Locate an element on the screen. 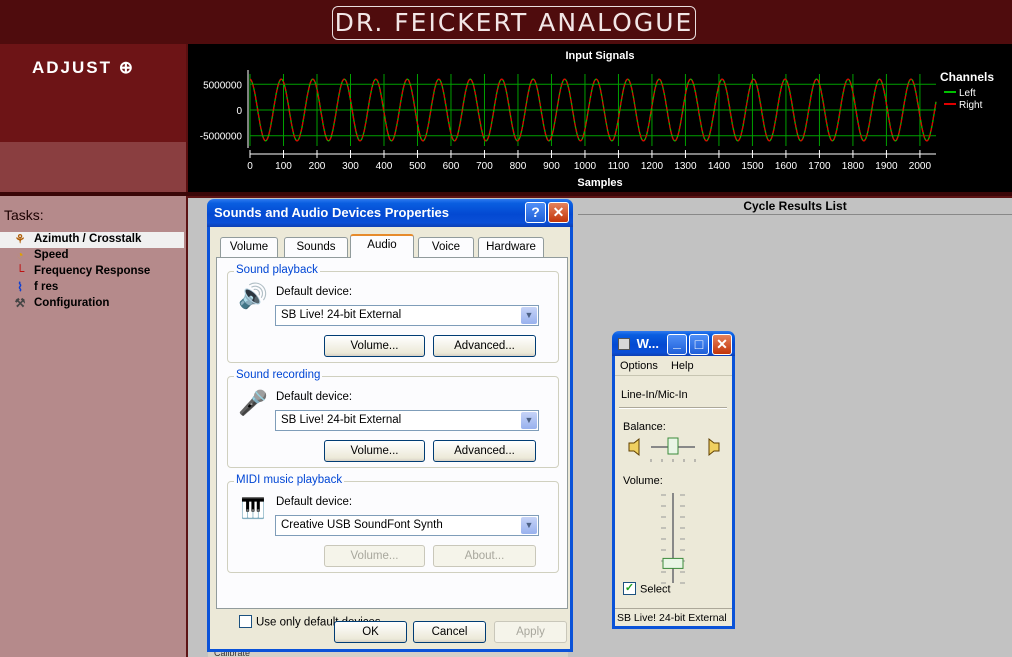 This screenshot has height=657, width=1012. speed-icon: ◔ is located at coordinates (20, 255).